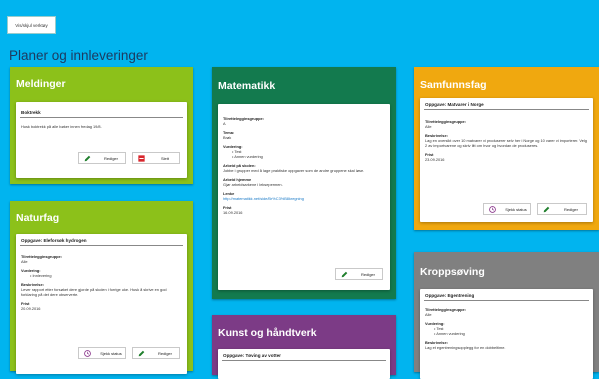 The image size is (599, 379). I want to click on assessment-item: • Innlevering, so click(41, 275).